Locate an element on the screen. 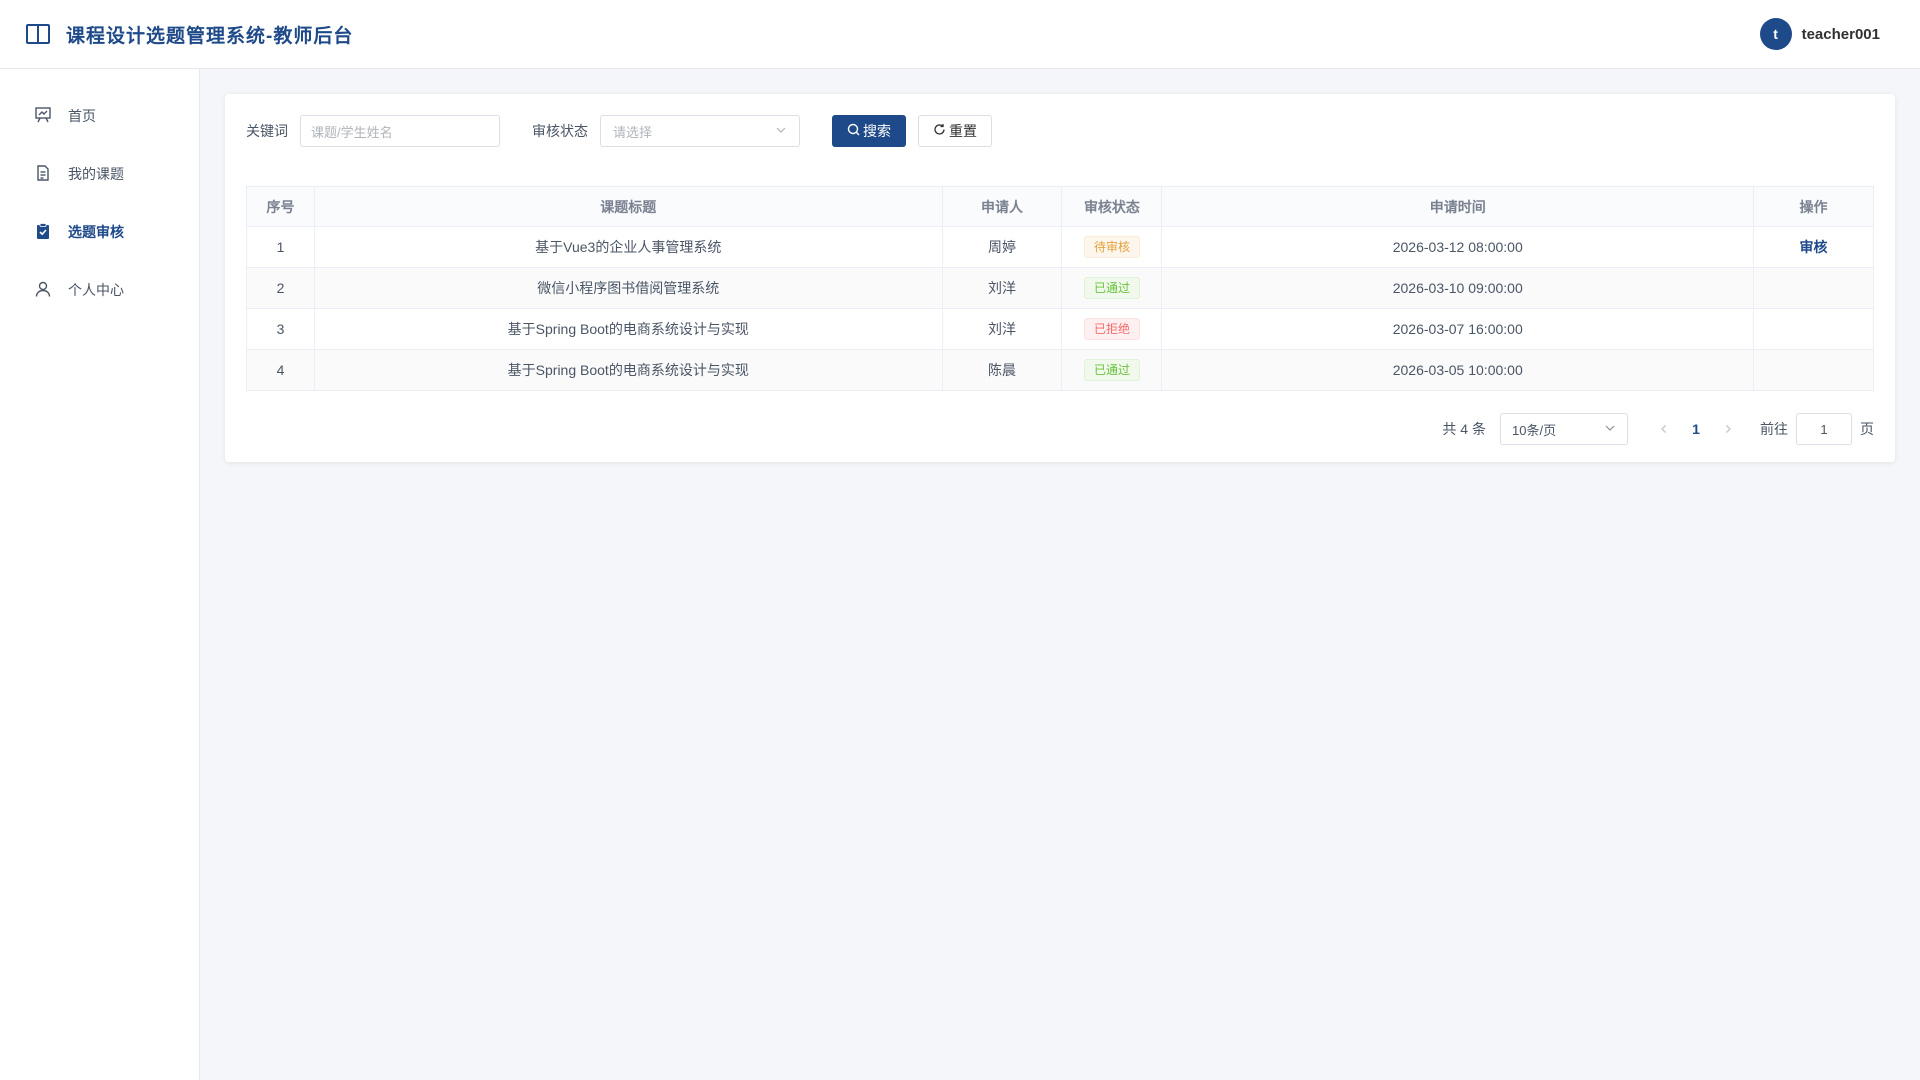 The width and height of the screenshot is (1920, 1080). keyword-input: 课题/学生姓名 is located at coordinates (400, 131).